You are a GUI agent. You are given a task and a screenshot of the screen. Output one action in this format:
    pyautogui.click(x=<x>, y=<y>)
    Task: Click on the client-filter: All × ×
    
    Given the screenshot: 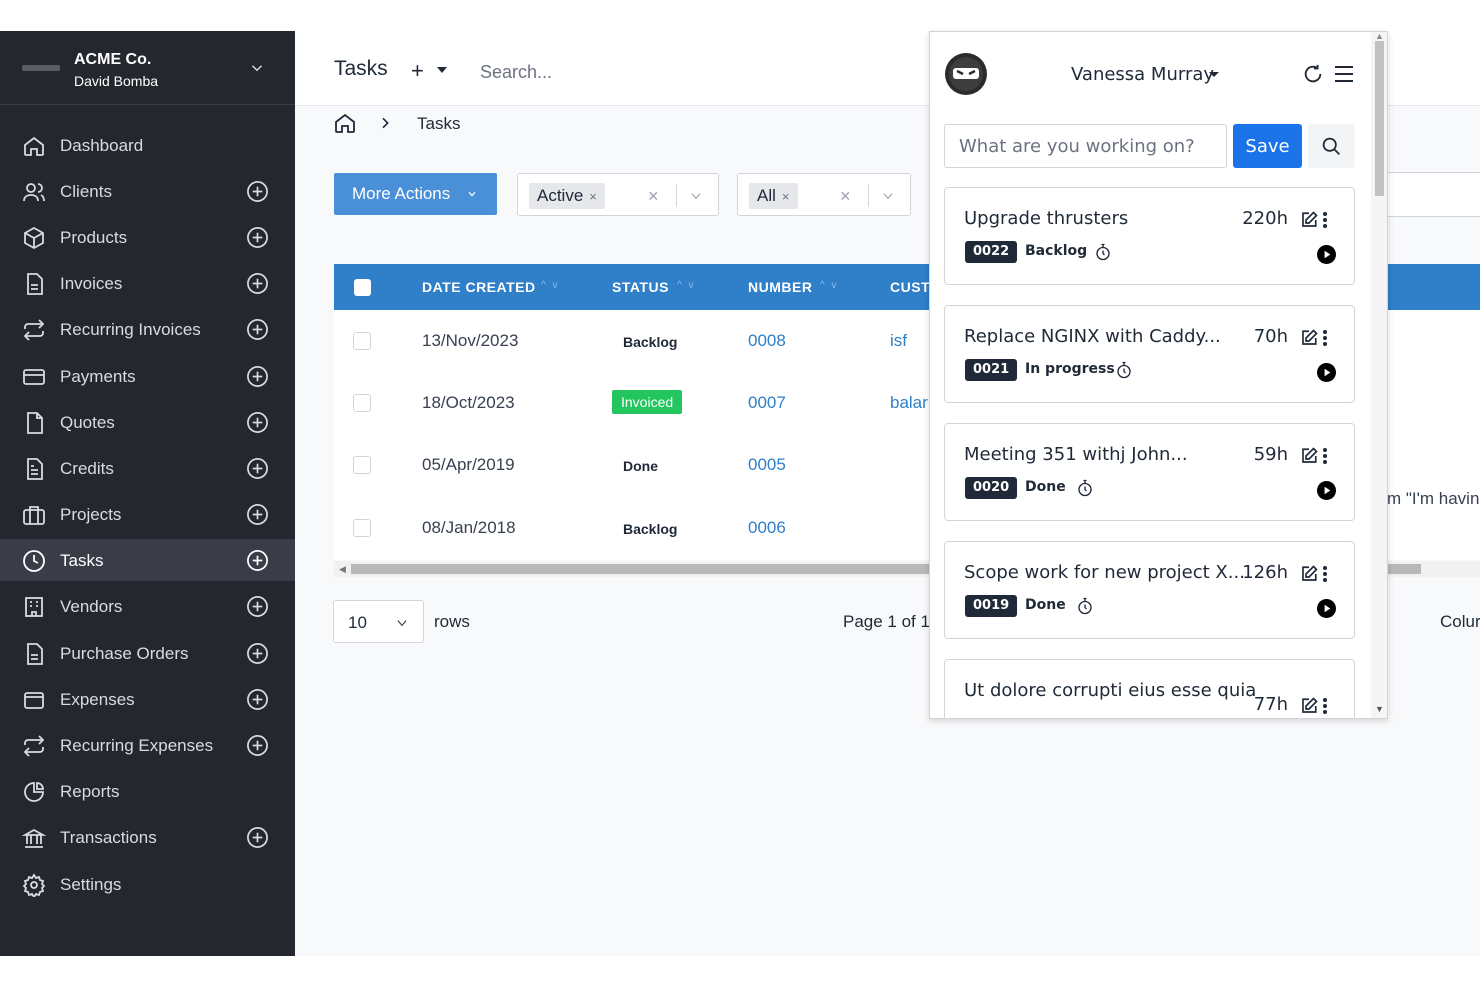 What is the action you would take?
    pyautogui.click(x=824, y=194)
    